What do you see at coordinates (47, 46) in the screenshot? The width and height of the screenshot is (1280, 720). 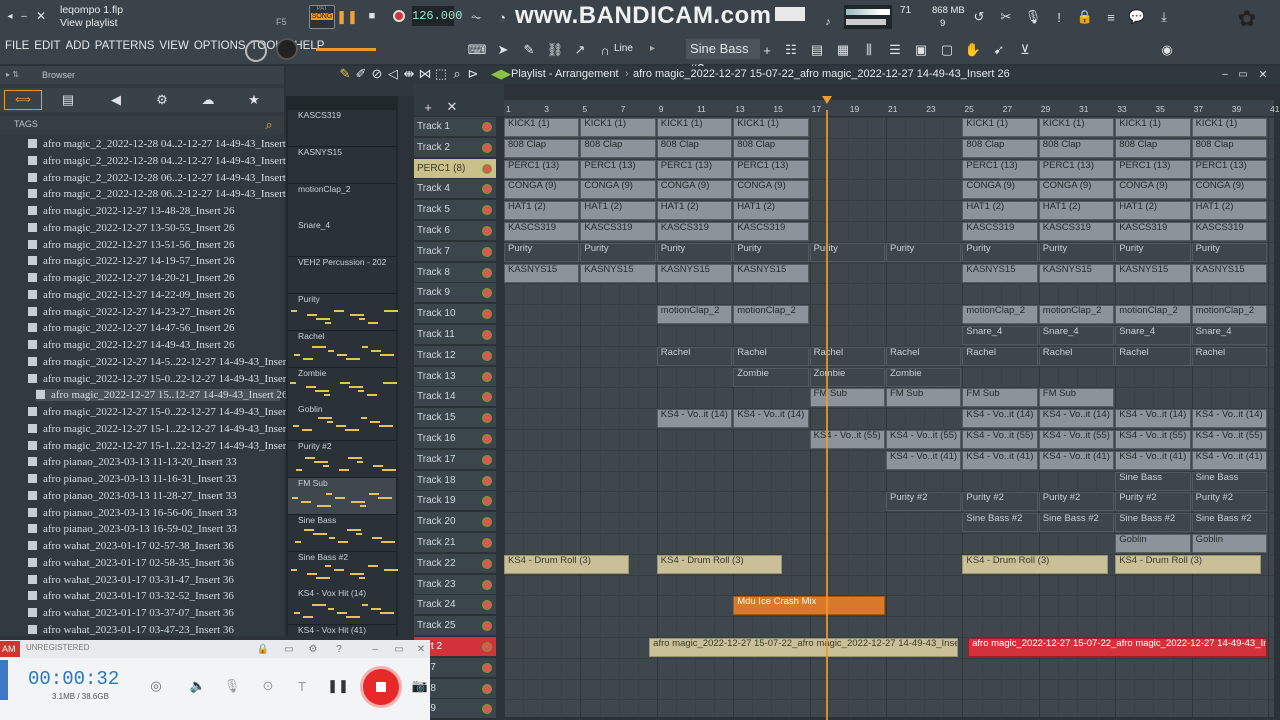 I see `menu-edit: EDIT` at bounding box center [47, 46].